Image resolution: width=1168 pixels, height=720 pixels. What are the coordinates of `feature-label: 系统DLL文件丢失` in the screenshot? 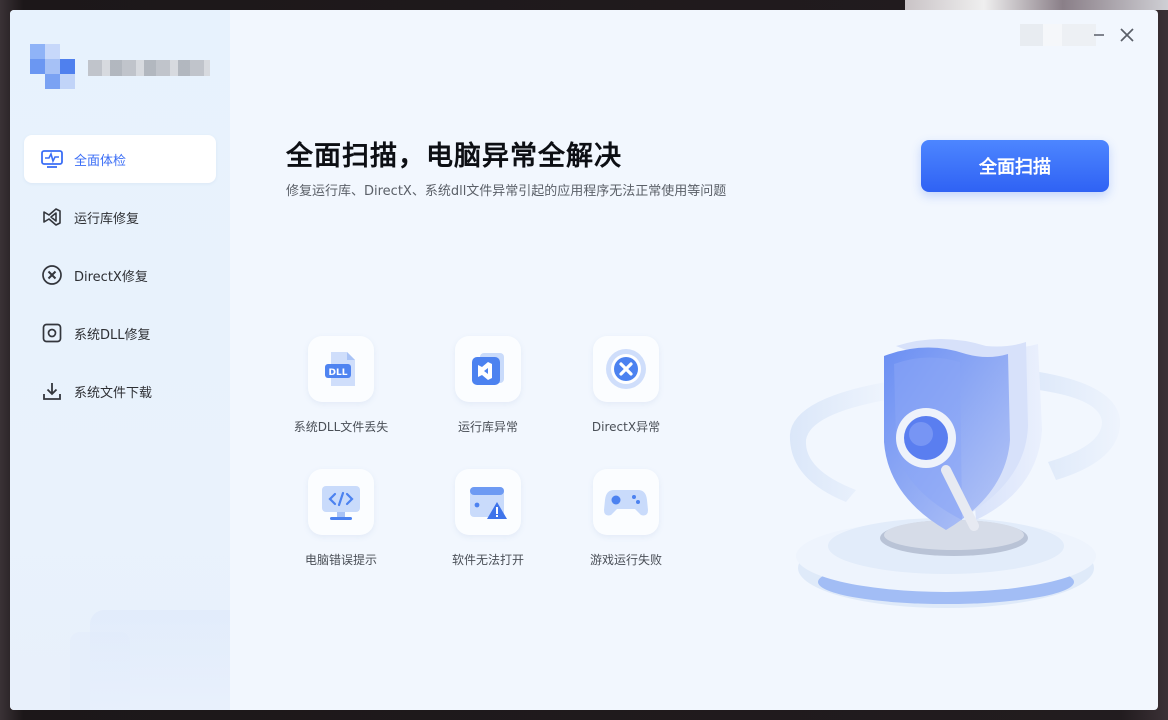 It's located at (341, 427).